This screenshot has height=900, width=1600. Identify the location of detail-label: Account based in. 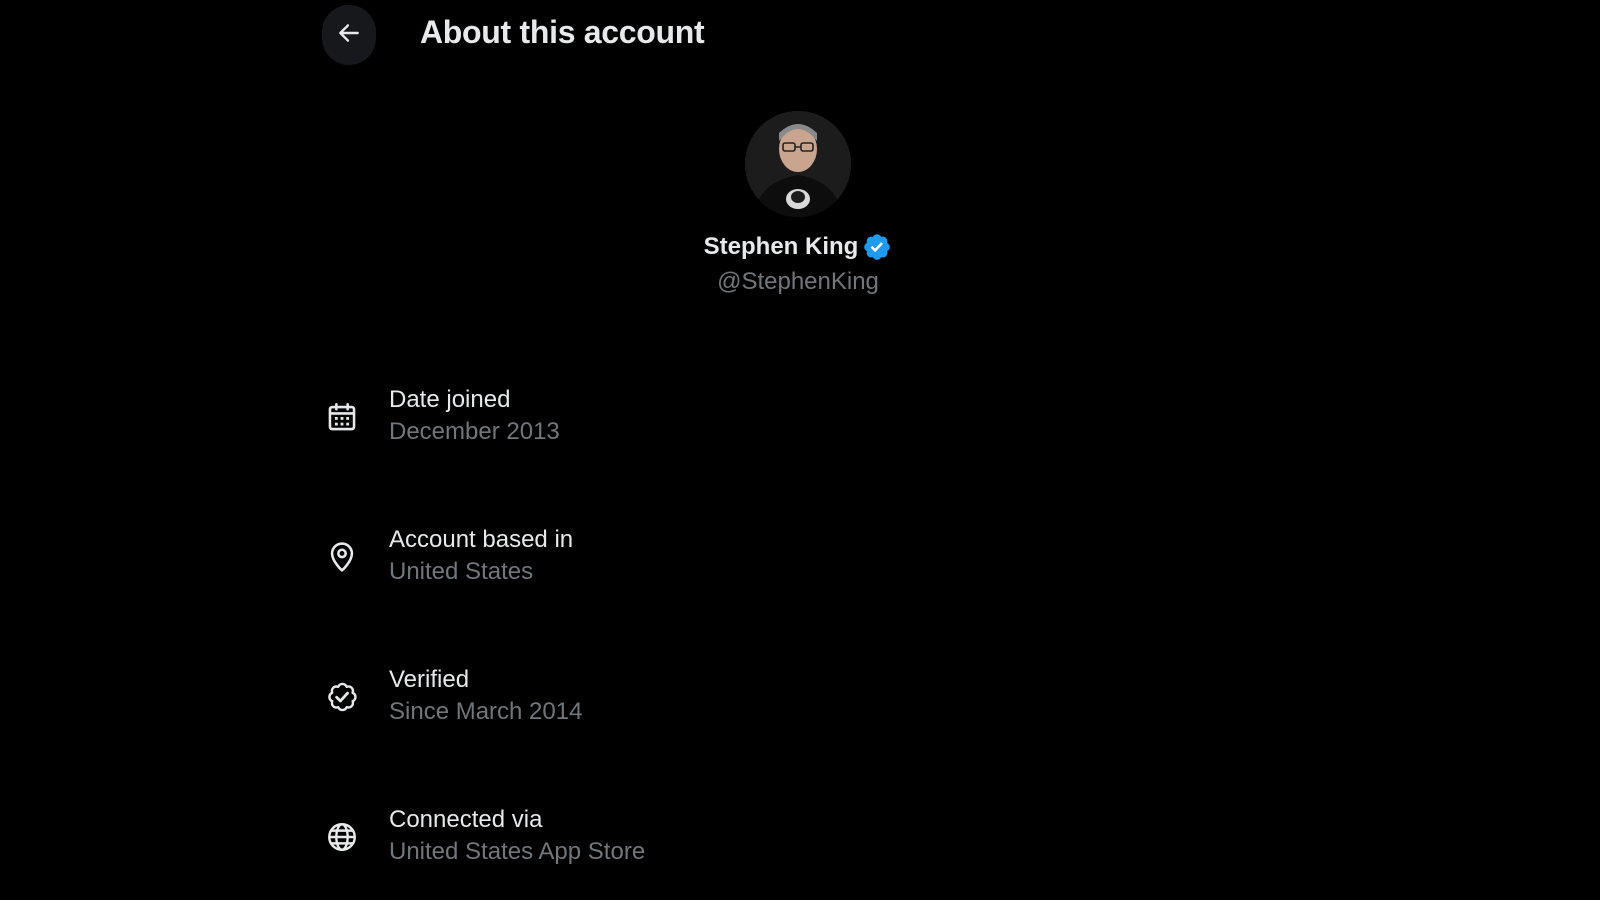
(481, 539).